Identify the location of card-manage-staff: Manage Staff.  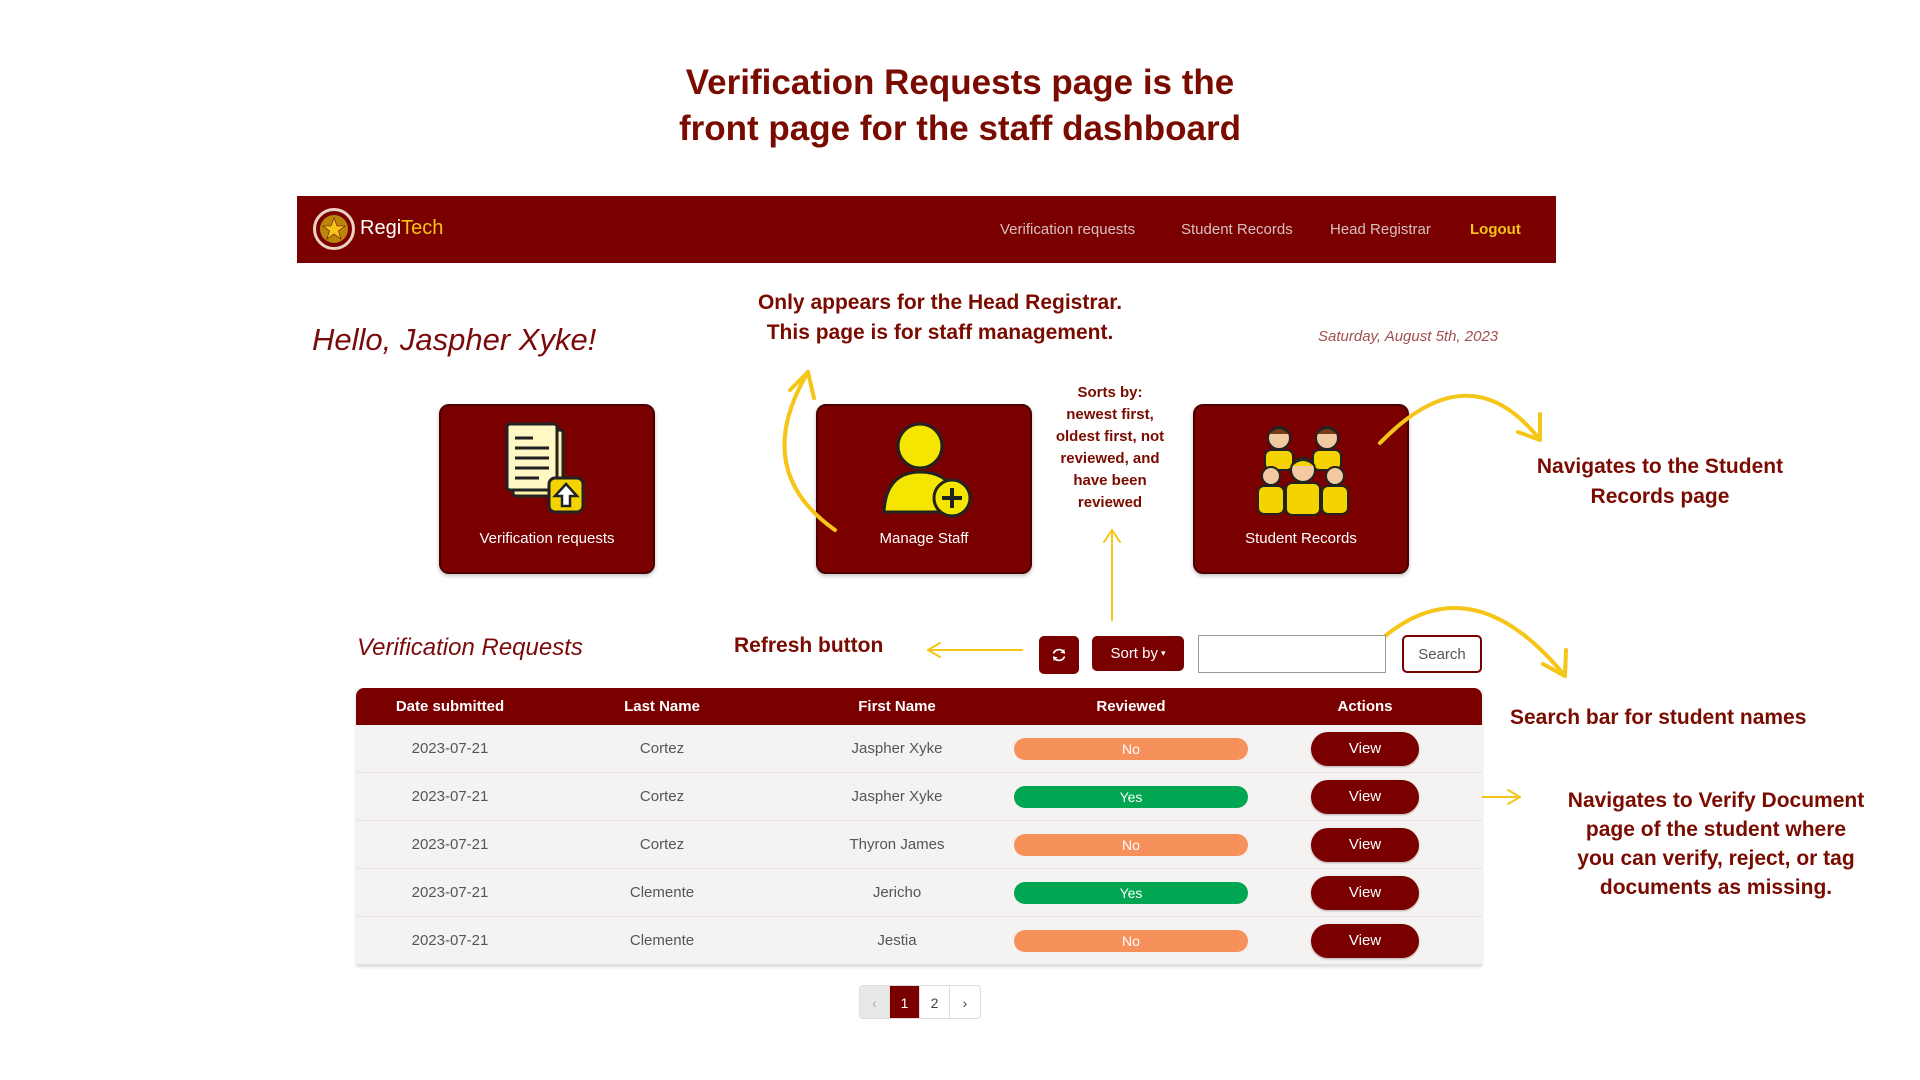
(924, 489).